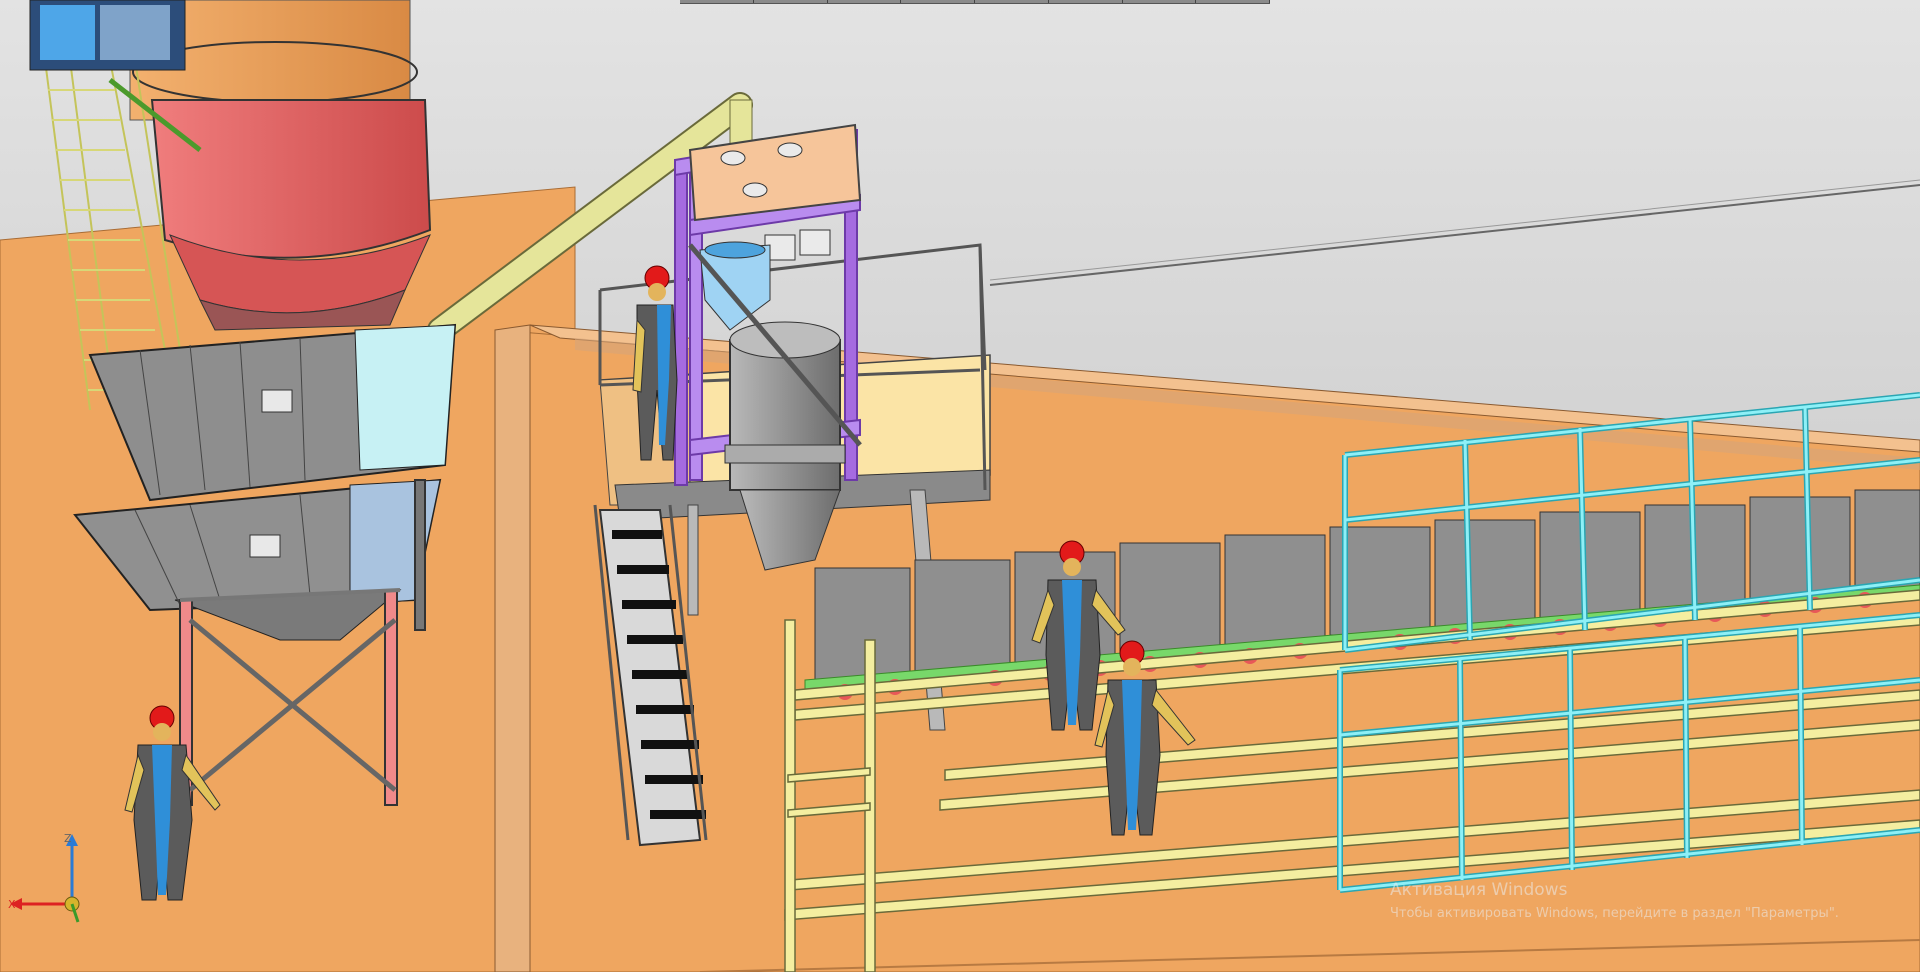  I want to click on axis-triad-icon, so click(45, 878).